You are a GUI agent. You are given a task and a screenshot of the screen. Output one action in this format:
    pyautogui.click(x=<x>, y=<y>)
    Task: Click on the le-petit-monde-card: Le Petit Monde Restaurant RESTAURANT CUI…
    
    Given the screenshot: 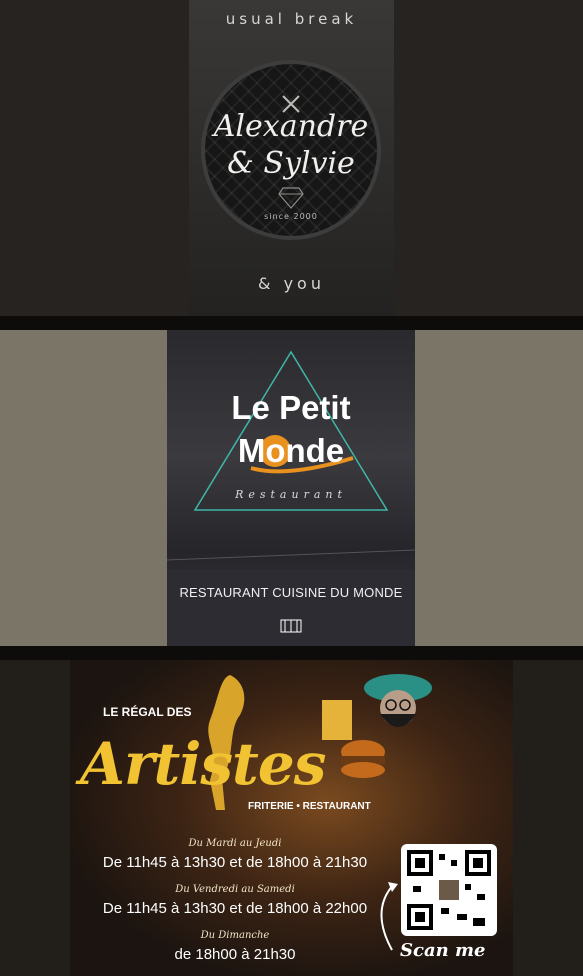 What is the action you would take?
    pyautogui.click(x=291, y=488)
    